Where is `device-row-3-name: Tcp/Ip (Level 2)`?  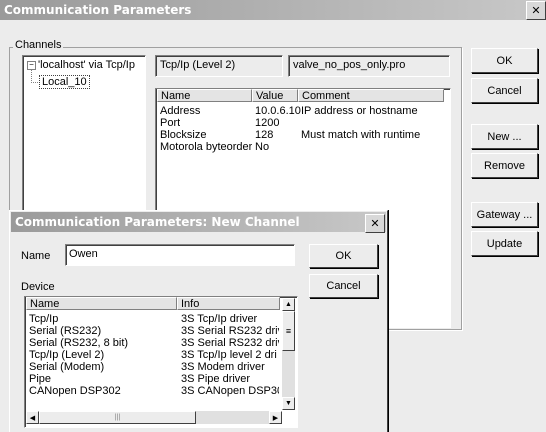 device-row-3-name: Tcp/Ip (Level 2) is located at coordinates (101, 355).